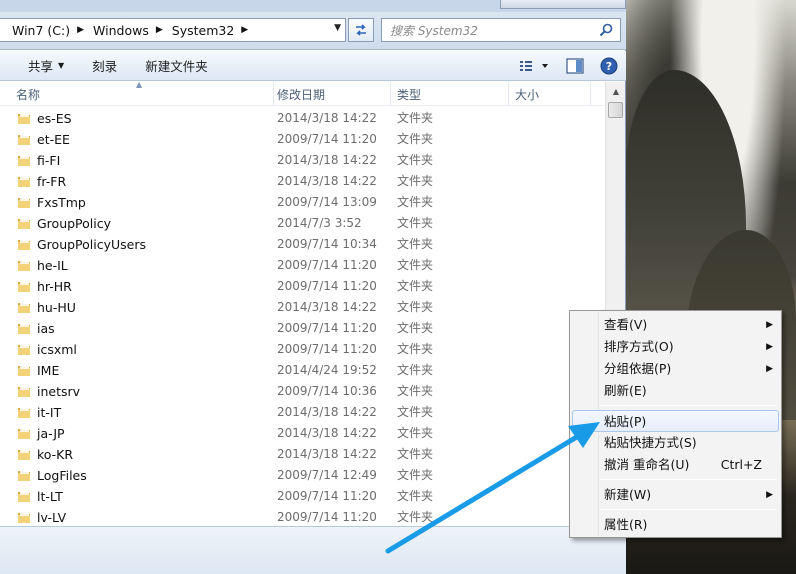 The height and width of the screenshot is (574, 796). I want to click on breadcrumb-label: System32, so click(203, 30).